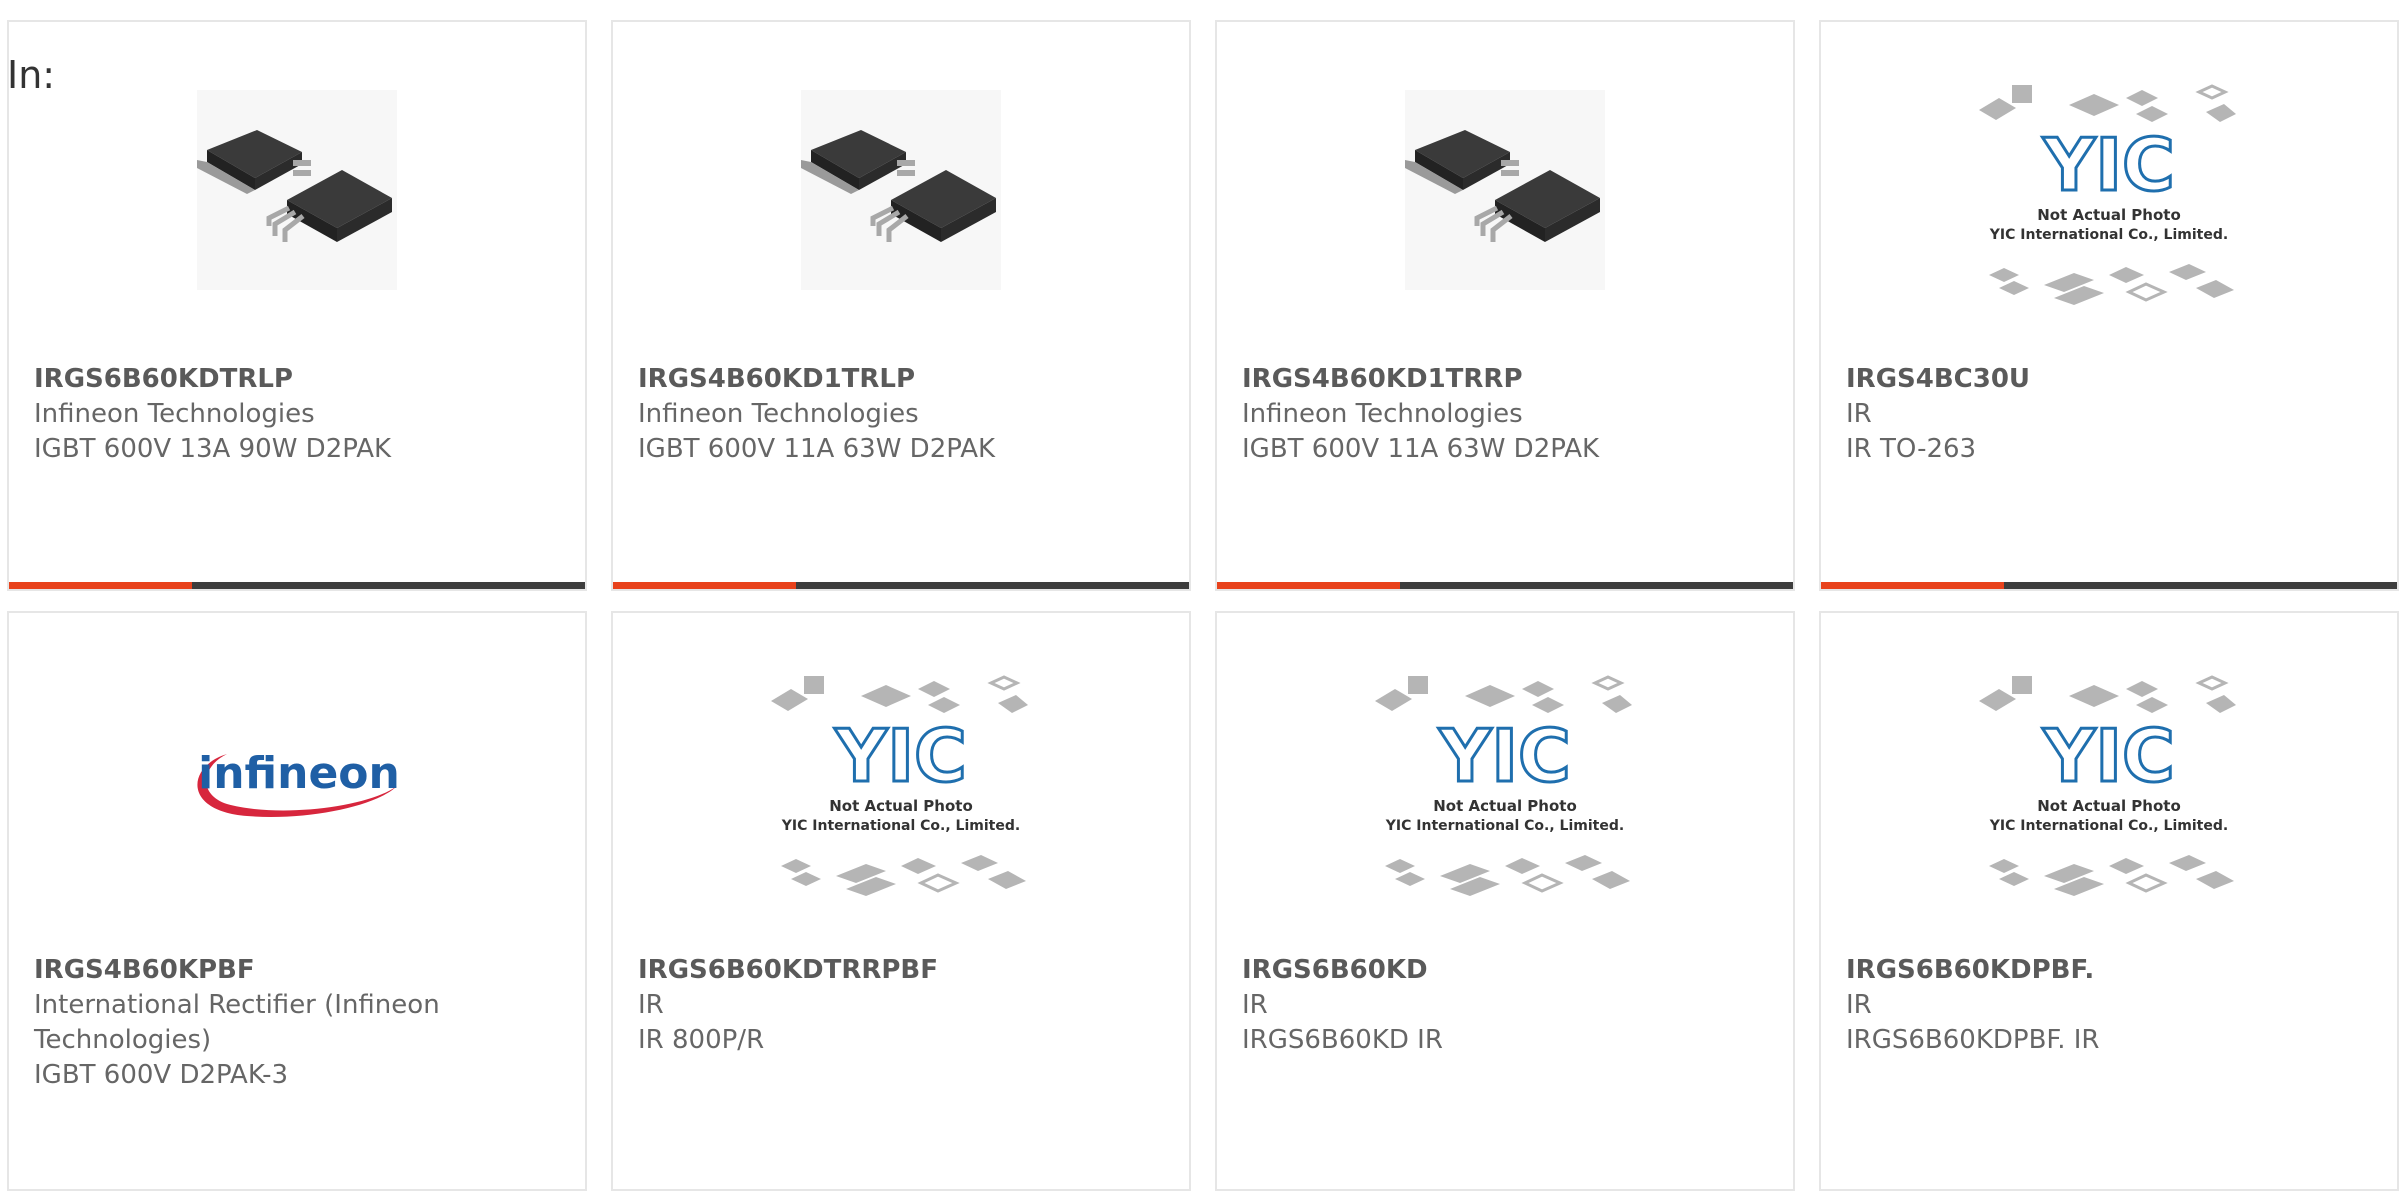  I want to click on product-info: IRGS4BC30U IR IR TO-263, so click(2109, 414).